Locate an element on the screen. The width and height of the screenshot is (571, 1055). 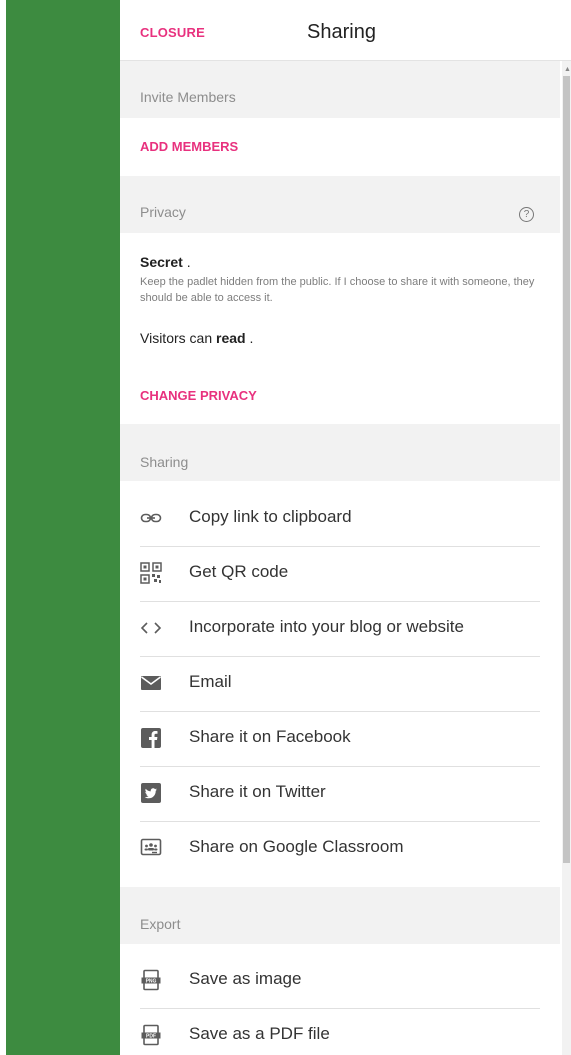
sharing-section-header: Sharing is located at coordinates (340, 452).